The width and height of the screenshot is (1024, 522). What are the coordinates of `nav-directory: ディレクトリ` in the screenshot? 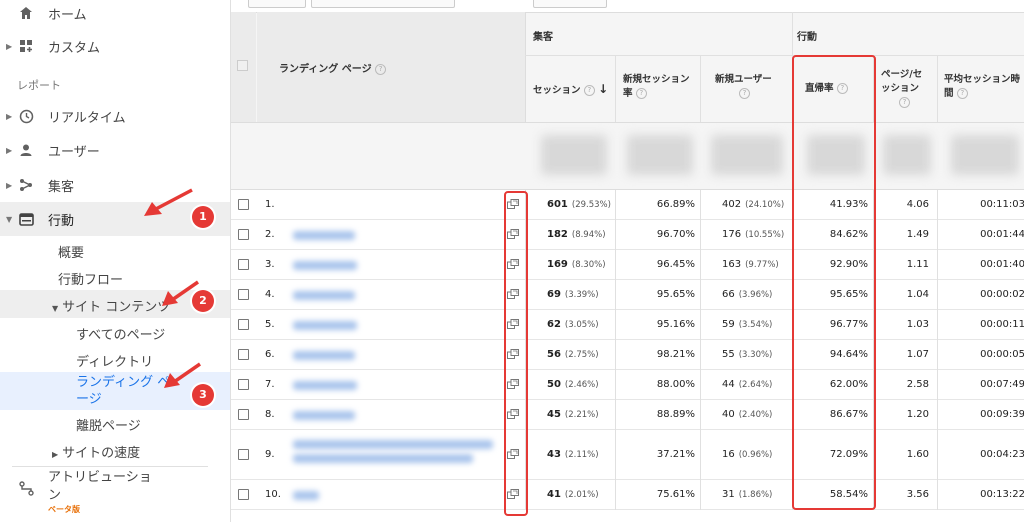 It's located at (153, 360).